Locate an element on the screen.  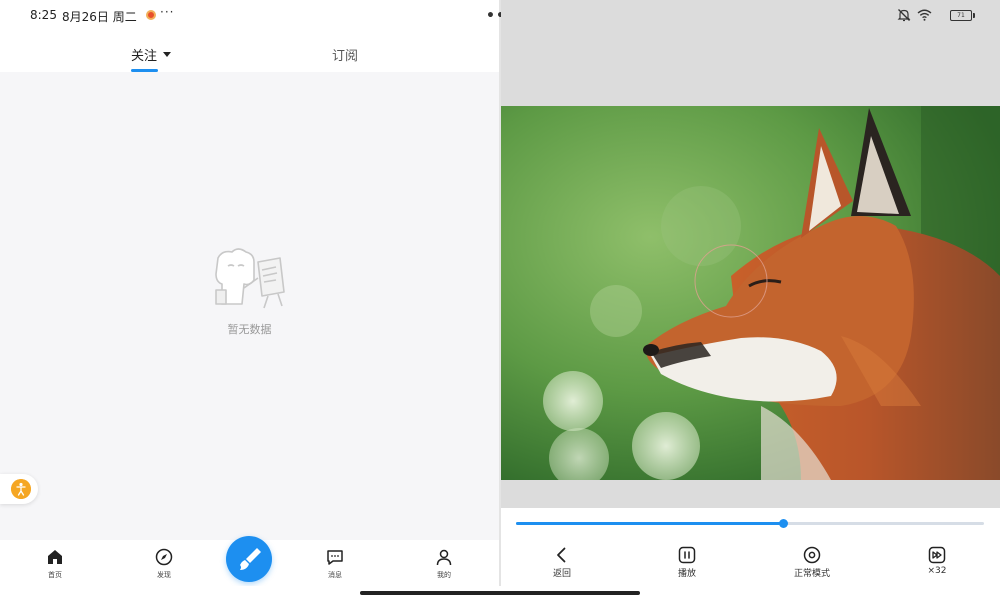
nav-mine-label: 我的 is located at coordinates (444, 575).